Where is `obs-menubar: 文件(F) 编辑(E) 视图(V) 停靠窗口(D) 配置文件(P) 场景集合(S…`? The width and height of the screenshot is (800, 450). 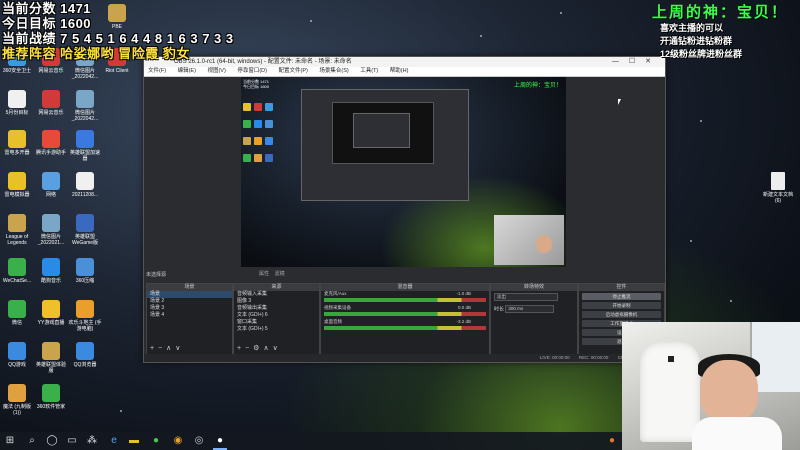
obs-menubar: 文件(F) 编辑(E) 视图(V) 停靠窗口(D) 配置文件(P) 场景集合(S… is located at coordinates (404, 72).